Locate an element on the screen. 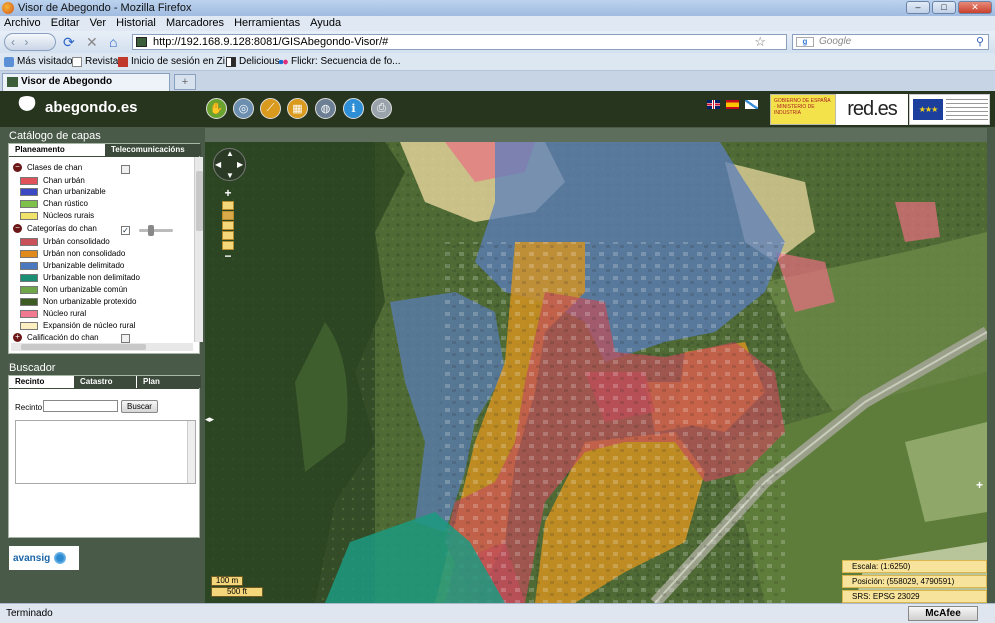 Image resolution: width=995 pixels, height=623 pixels. bookmark-revistas: Revistas is located at coordinates (97, 62).